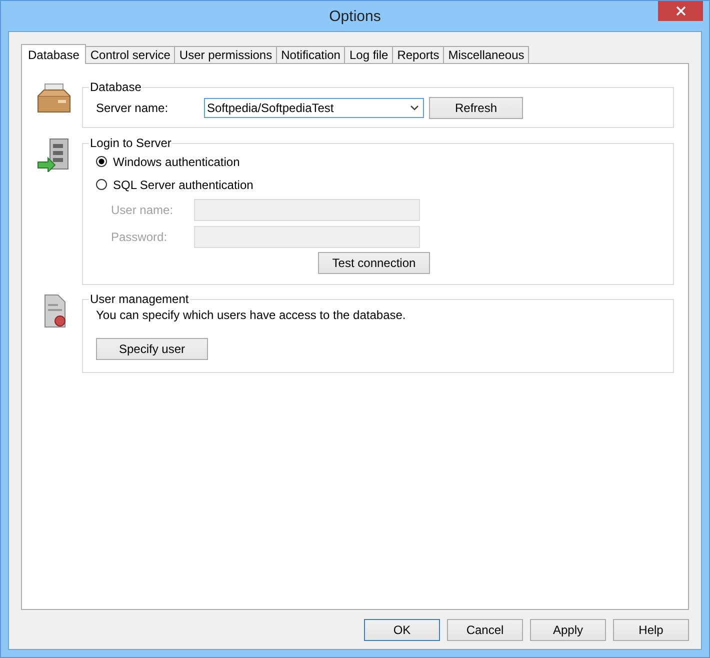  What do you see at coordinates (485, 629) in the screenshot?
I see `dialog-button: Cancel` at bounding box center [485, 629].